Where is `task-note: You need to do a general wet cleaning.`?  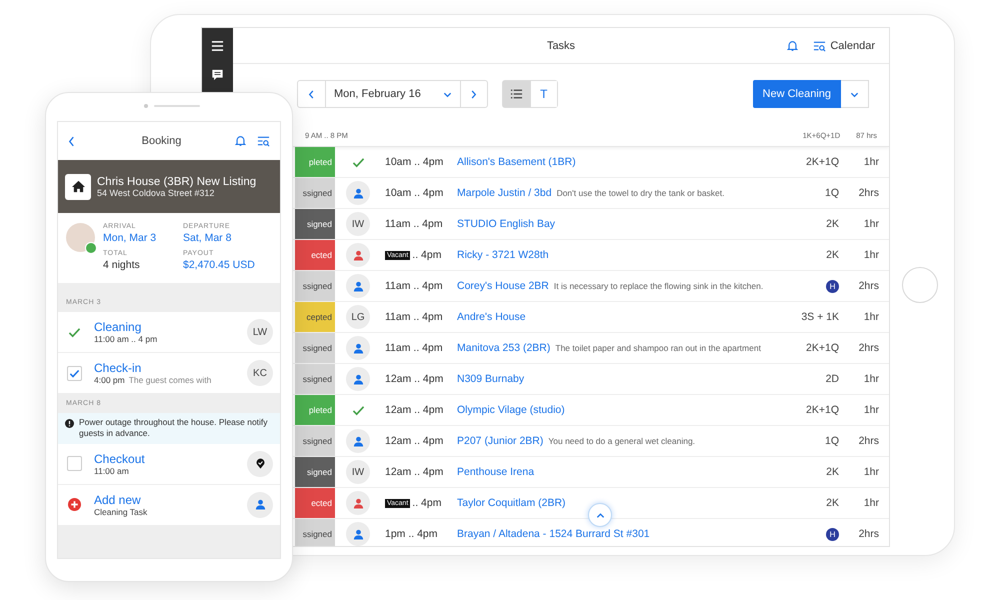 task-note: You need to do a general wet cleaning. is located at coordinates (622, 441).